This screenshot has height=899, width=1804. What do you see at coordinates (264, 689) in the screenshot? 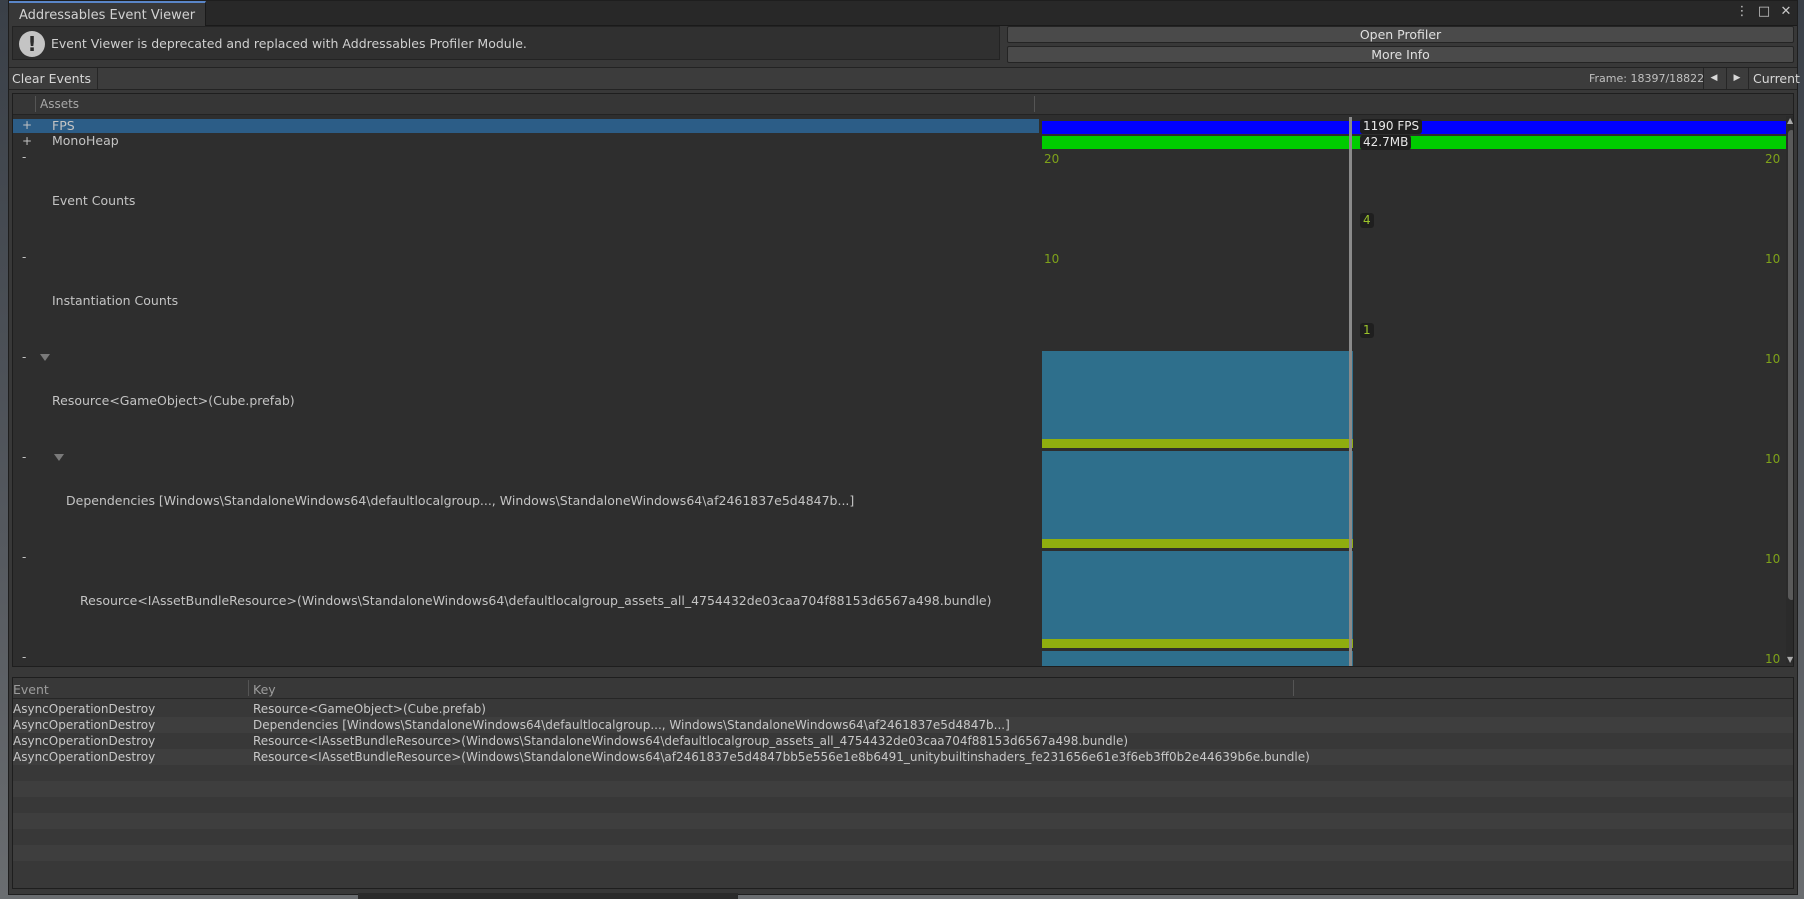
I see `key-column-header: Key` at bounding box center [264, 689].